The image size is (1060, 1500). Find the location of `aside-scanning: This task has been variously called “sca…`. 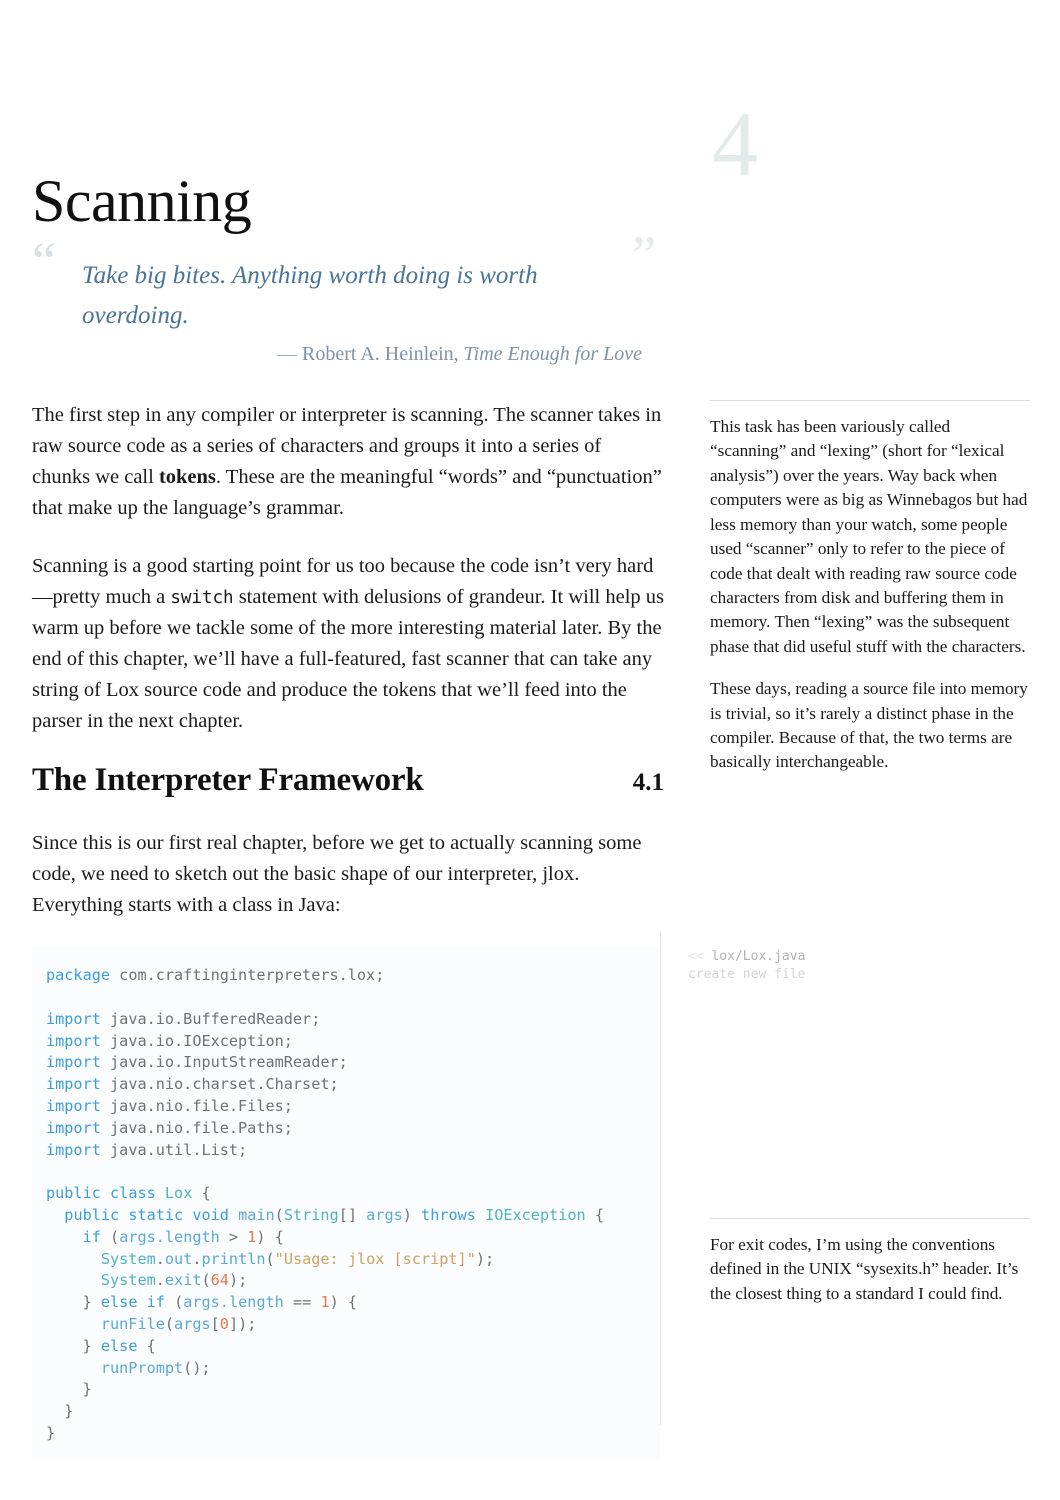

aside-scanning: This task has been variously called “sca… is located at coordinates (870, 596).